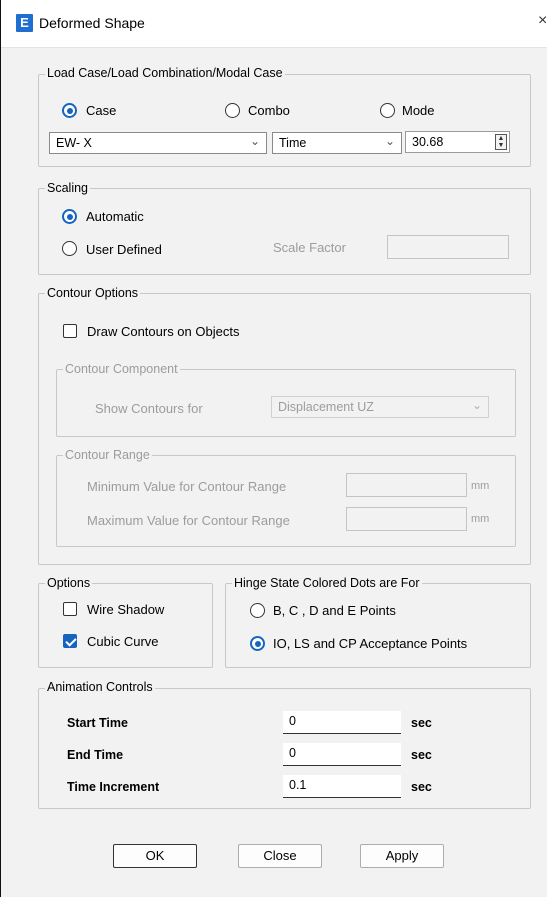 The width and height of the screenshot is (547, 897). I want to click on start-time-label: Start Time, so click(97, 723).